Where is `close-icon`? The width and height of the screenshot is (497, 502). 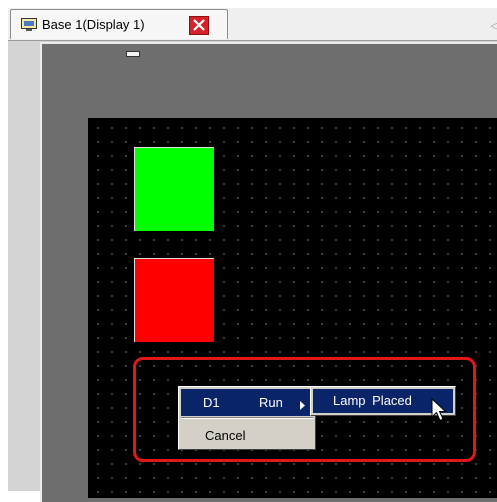
close-icon is located at coordinates (199, 25).